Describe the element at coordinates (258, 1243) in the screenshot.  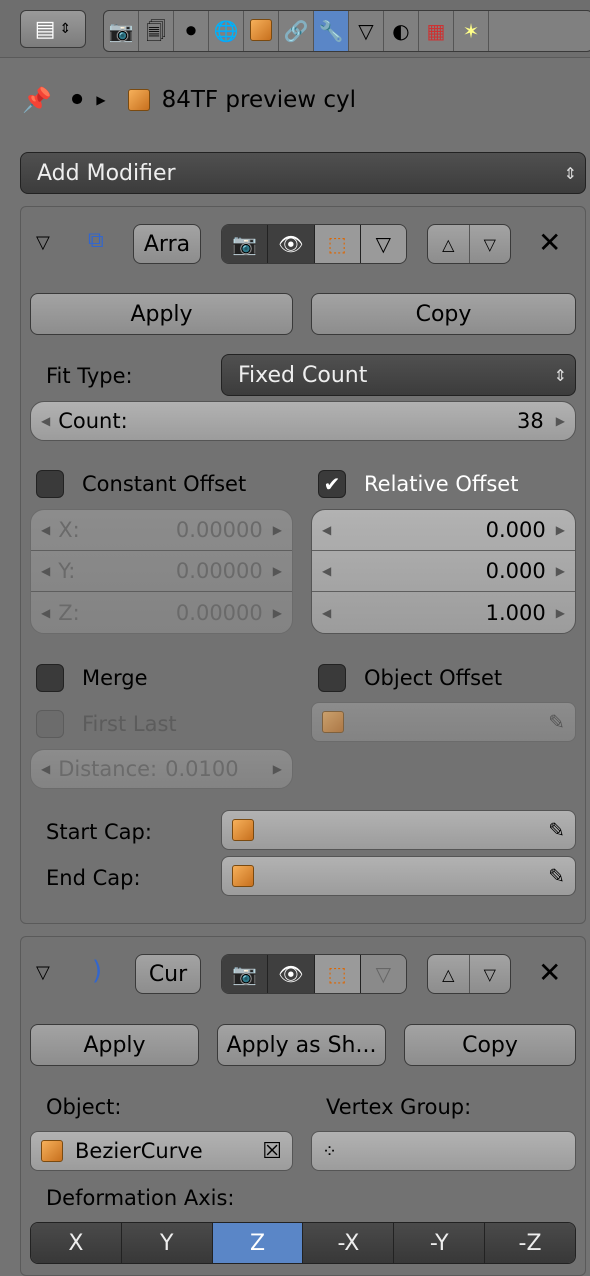
I see `axis-z-button: Z` at that location.